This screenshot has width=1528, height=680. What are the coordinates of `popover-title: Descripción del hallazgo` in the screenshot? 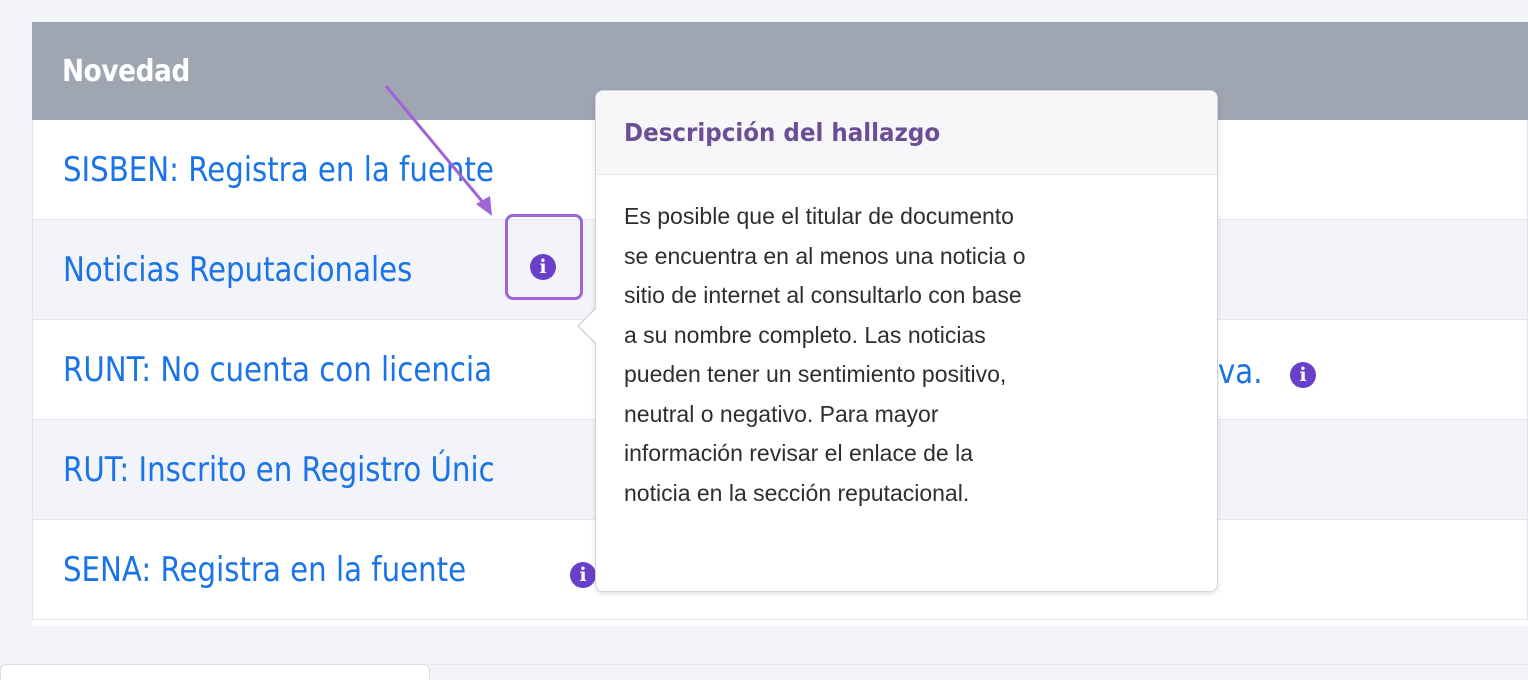 It's located at (782, 132).